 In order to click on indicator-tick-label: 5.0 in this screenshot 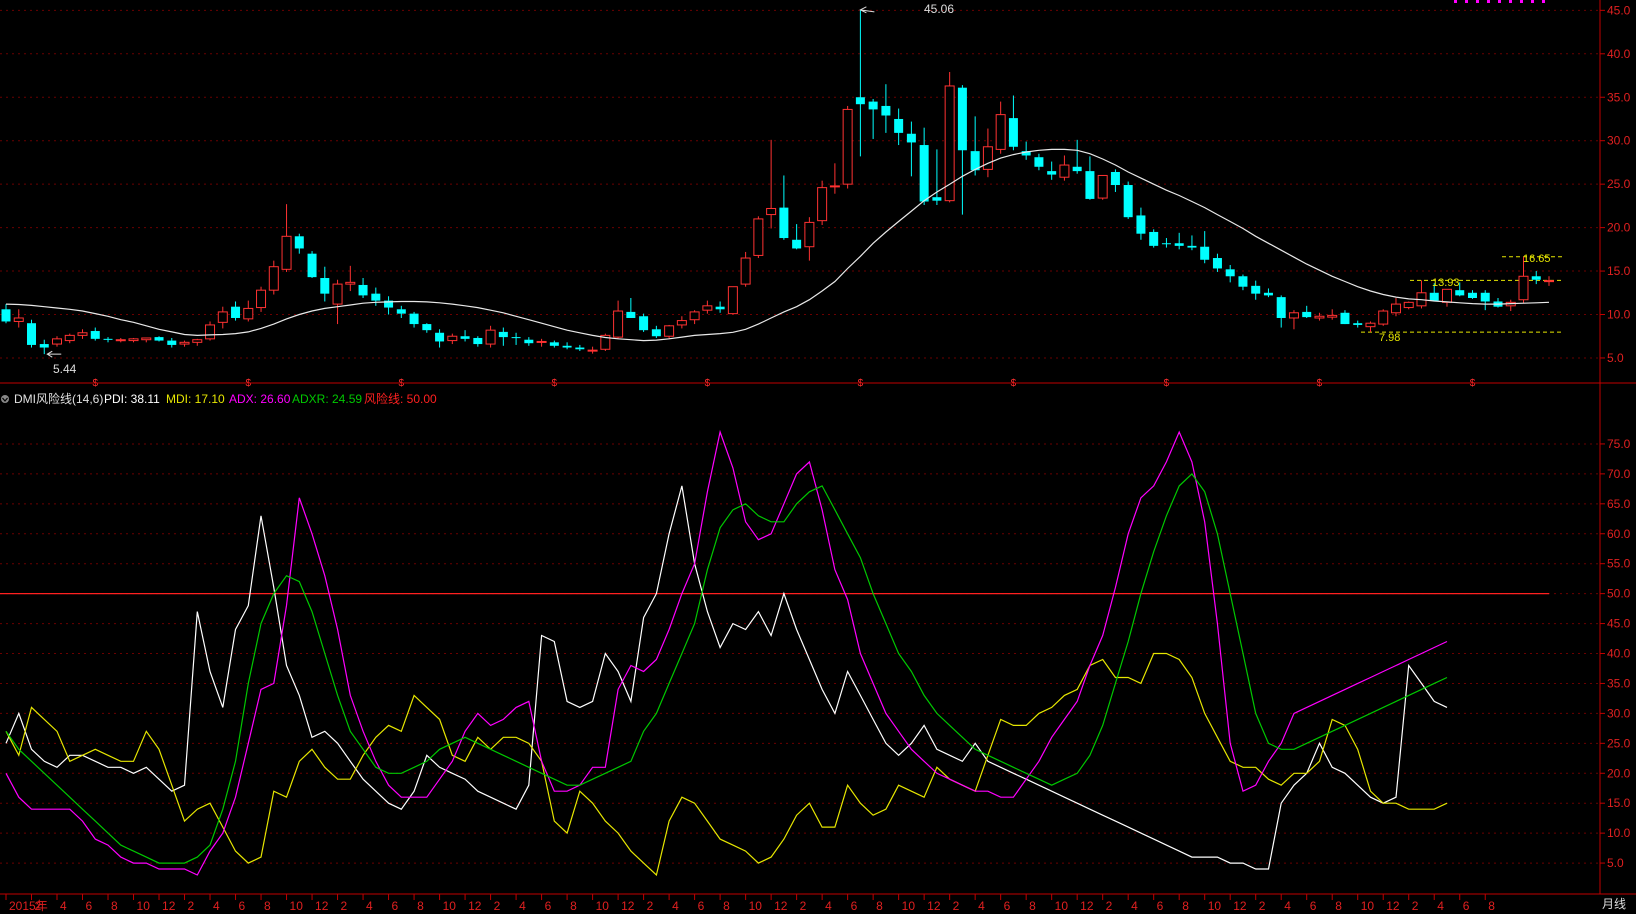, I will do `click(1615, 863)`.